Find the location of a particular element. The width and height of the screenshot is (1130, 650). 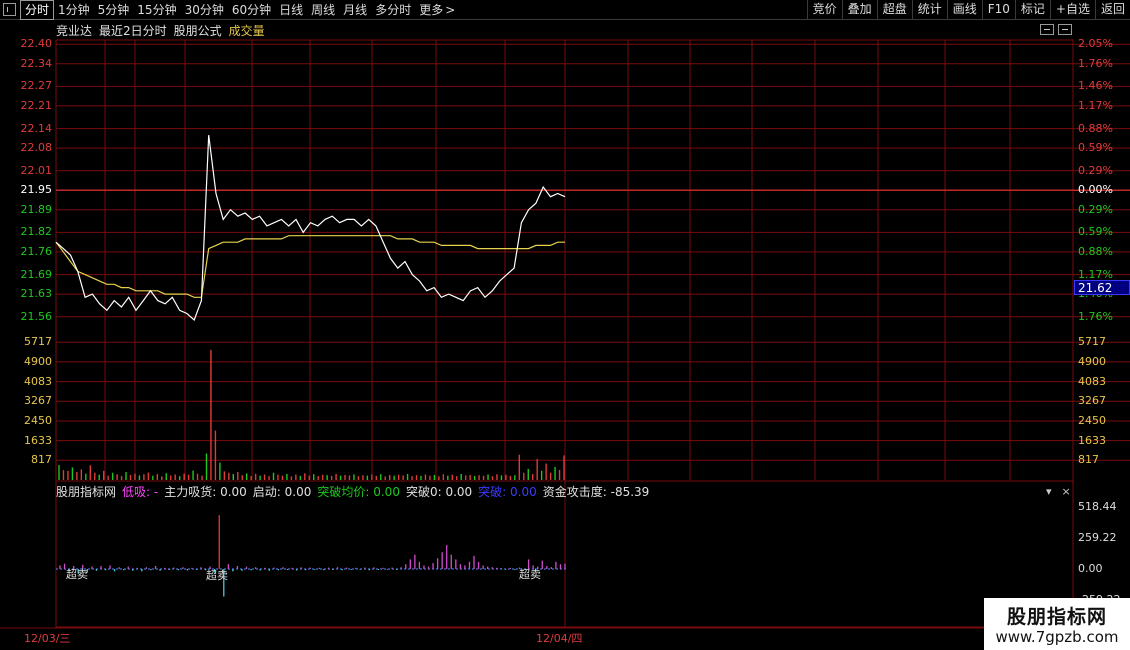

price-tick-label: 22.01 is located at coordinates (36, 170).